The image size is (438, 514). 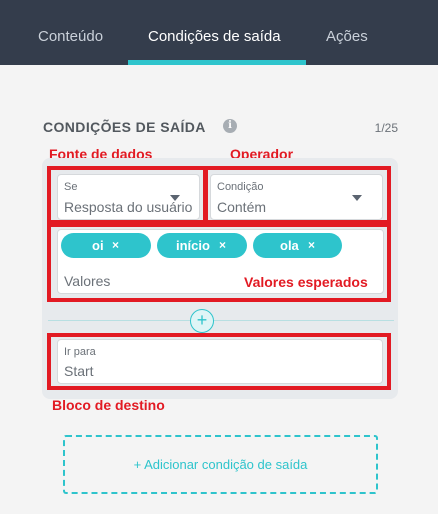 What do you see at coordinates (108, 405) in the screenshot?
I see `annotation-destination-block: Bloco de destino` at bounding box center [108, 405].